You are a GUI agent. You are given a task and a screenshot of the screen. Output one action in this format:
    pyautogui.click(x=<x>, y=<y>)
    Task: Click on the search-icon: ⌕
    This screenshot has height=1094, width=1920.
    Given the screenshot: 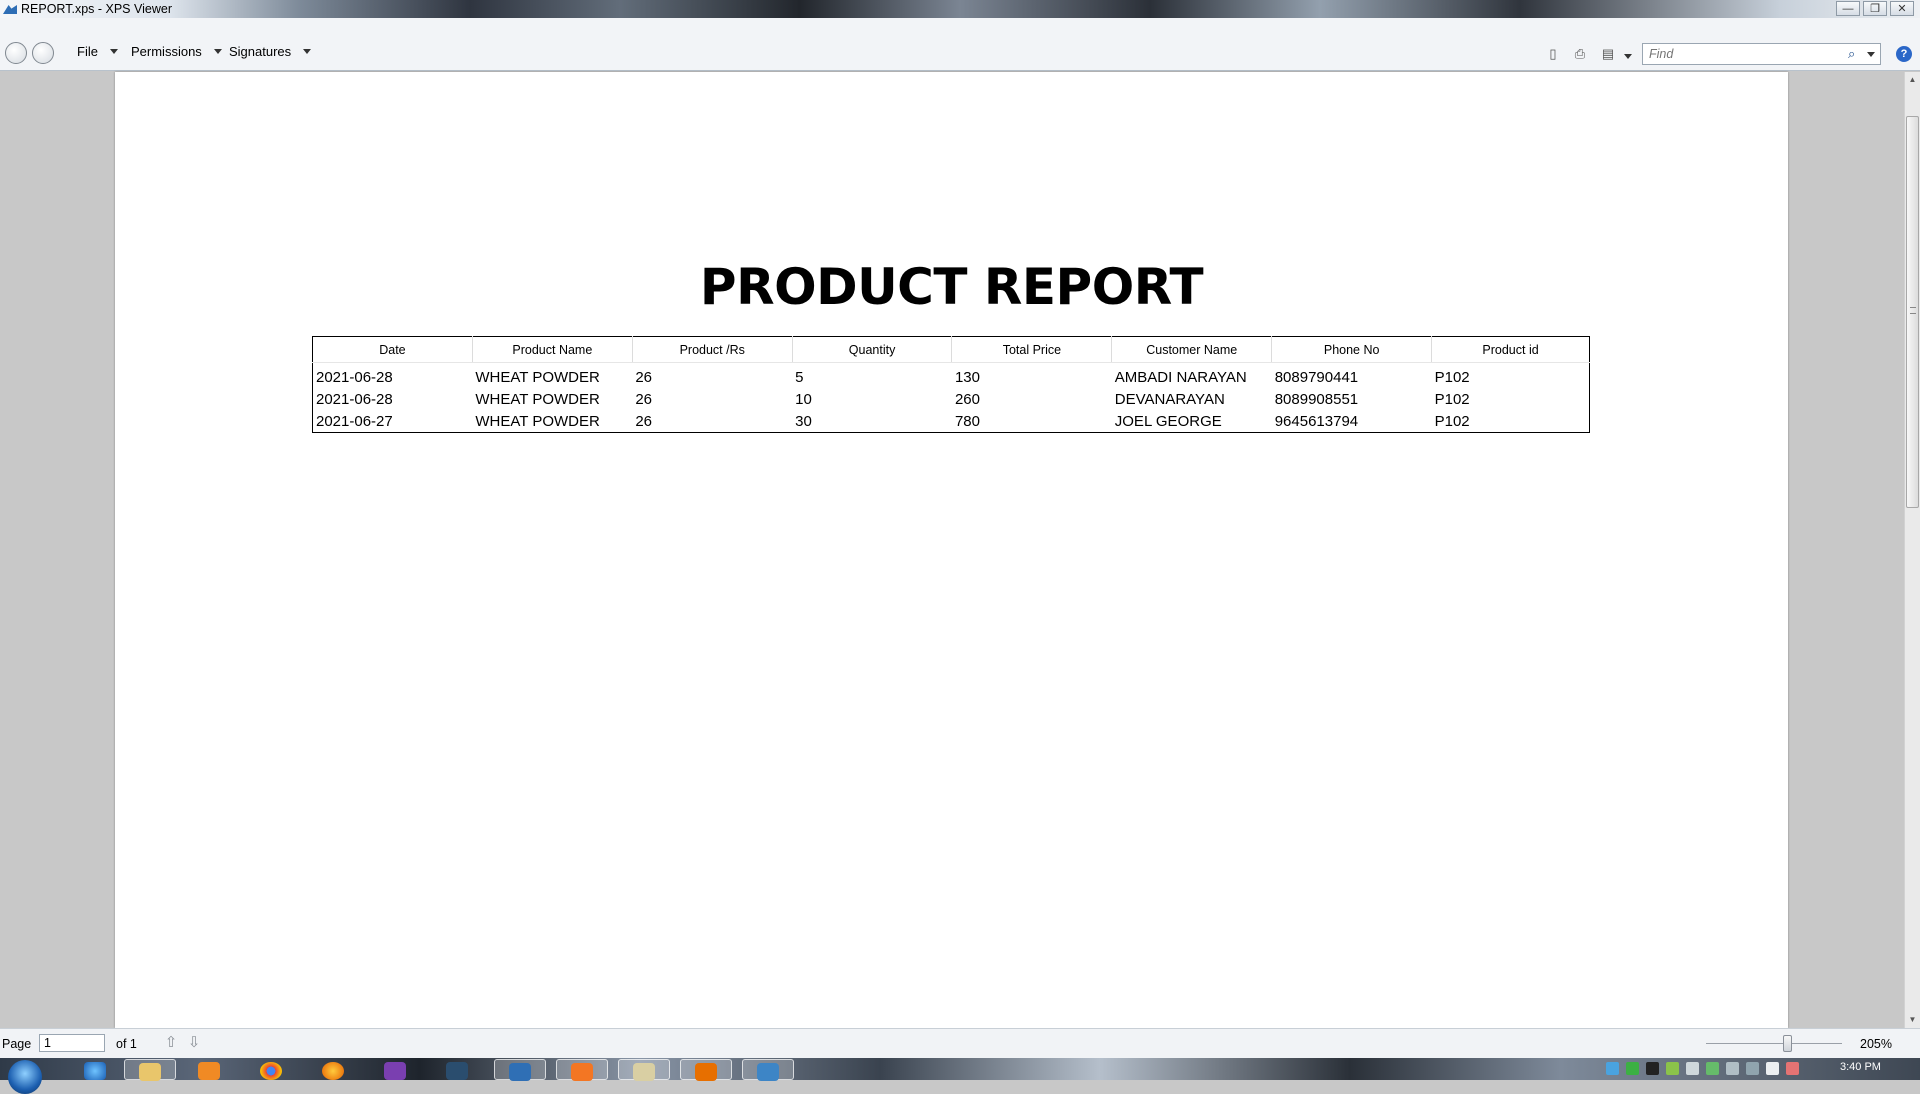 What is the action you would take?
    pyautogui.click(x=1851, y=54)
    